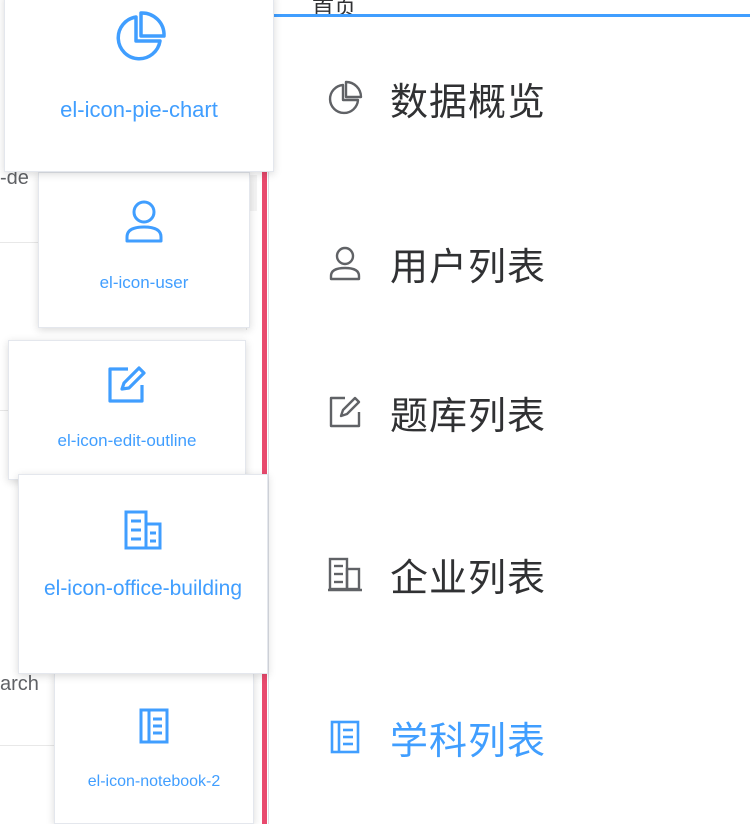  What do you see at coordinates (139, 86) in the screenshot?
I see `icon-card-pie-chart: el-icon-pie-chart` at bounding box center [139, 86].